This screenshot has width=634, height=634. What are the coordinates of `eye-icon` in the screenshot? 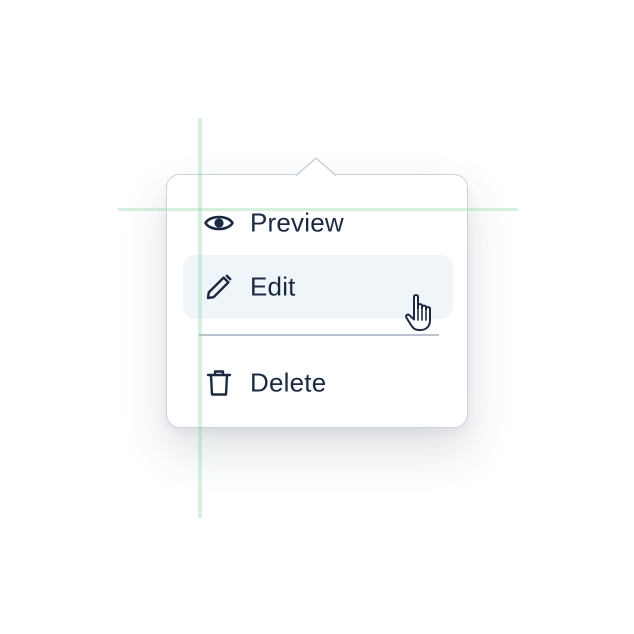 It's located at (219, 223).